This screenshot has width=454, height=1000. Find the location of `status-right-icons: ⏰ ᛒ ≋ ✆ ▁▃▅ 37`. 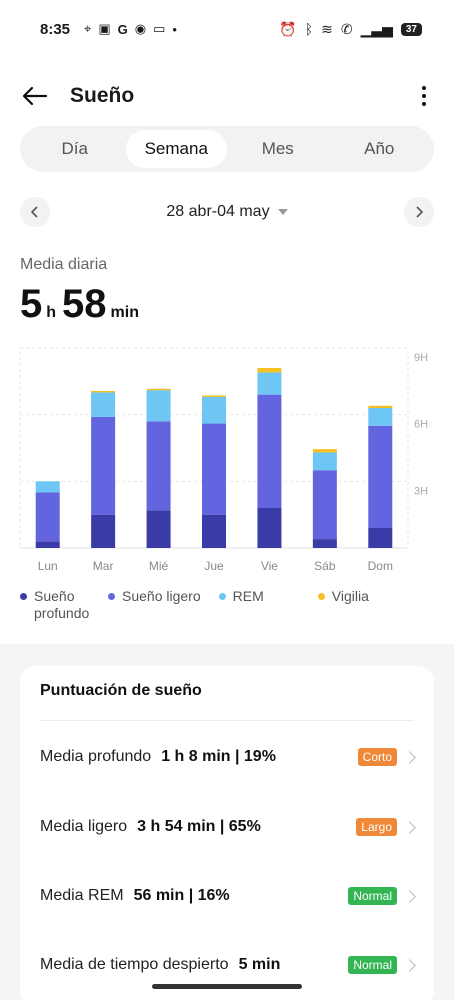

status-right-icons: ⏰ ᛒ ≋ ✆ ▁▃▅ 37 is located at coordinates (350, 29).